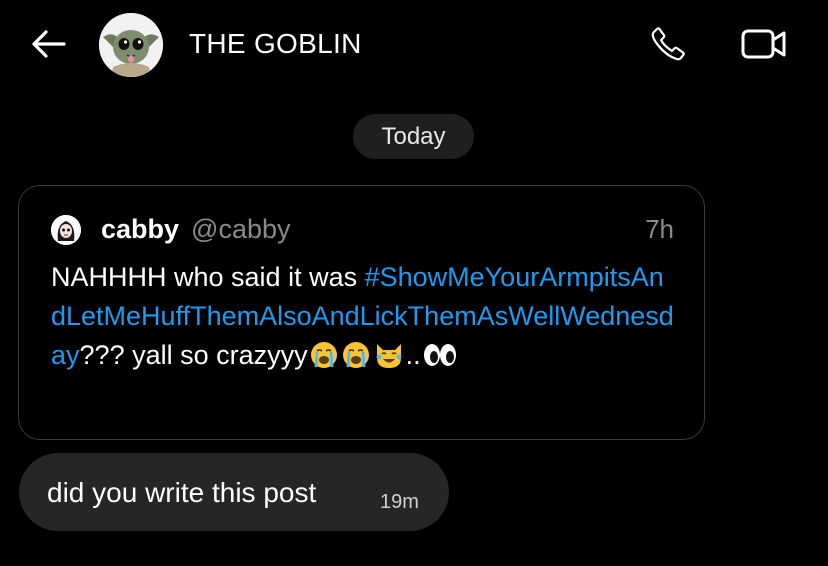 The height and width of the screenshot is (566, 828). I want to click on cabby-avatar-image, so click(66, 229).